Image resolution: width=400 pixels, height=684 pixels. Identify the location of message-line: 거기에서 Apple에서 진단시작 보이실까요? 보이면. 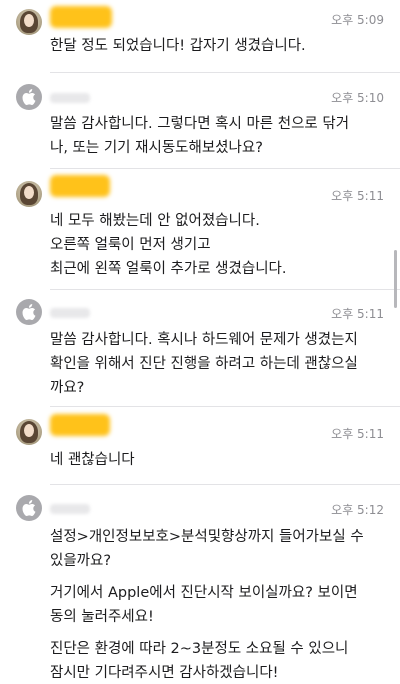
(204, 593).